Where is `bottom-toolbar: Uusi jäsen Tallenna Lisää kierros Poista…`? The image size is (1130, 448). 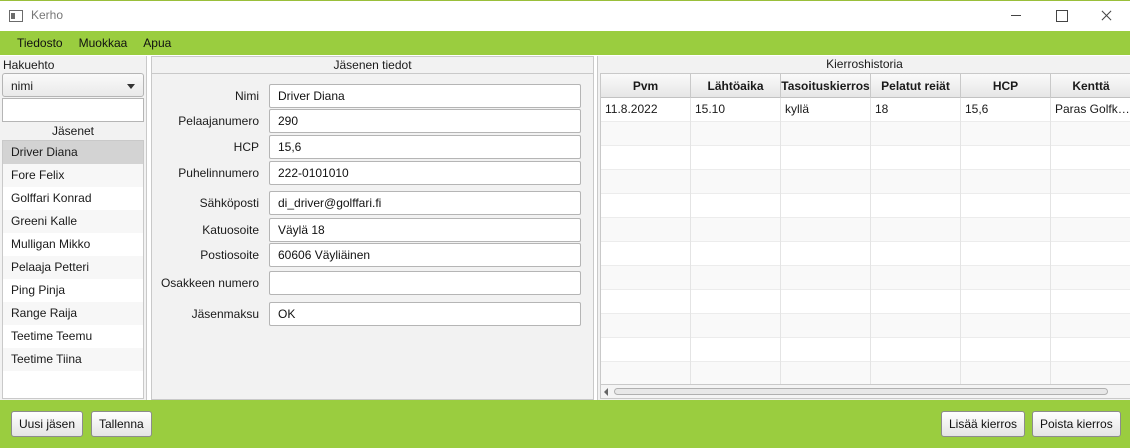
bottom-toolbar: Uusi jäsen Tallenna Lisää kierros Poista… is located at coordinates (565, 424).